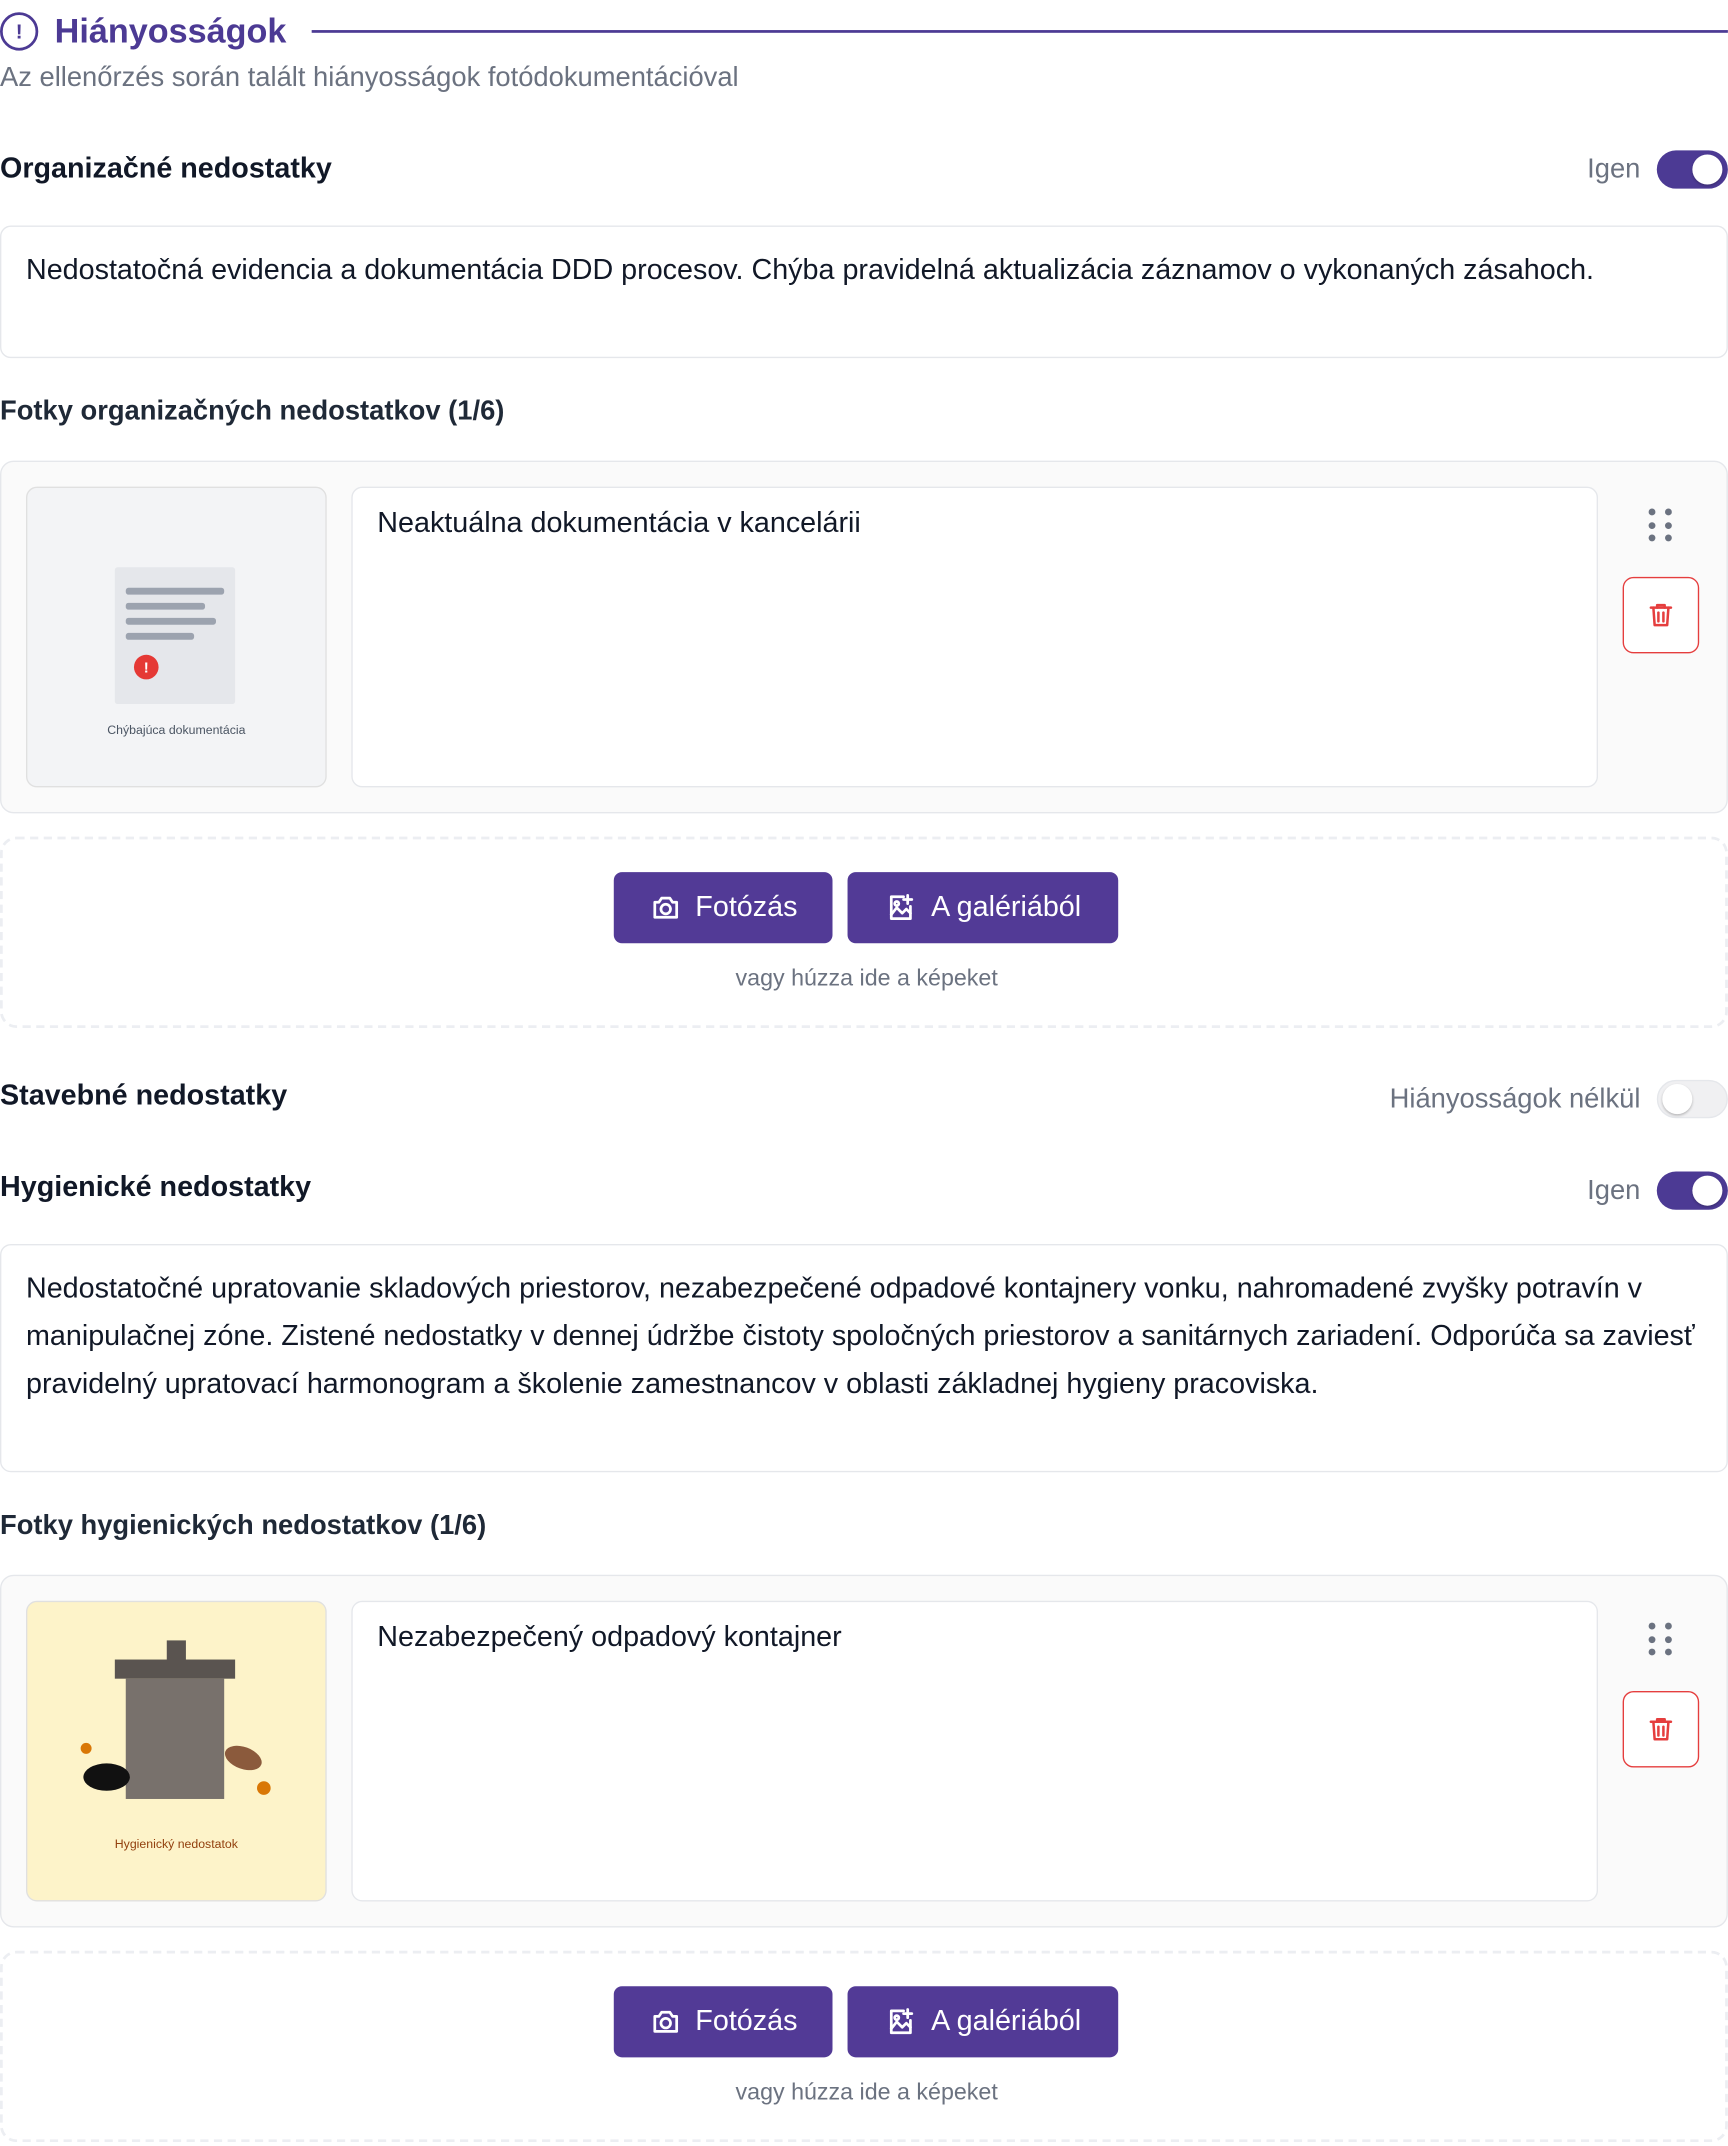 The height and width of the screenshot is (2146, 1728). I want to click on photo-thumbnail: ! Chýbajúca dokumentácia, so click(176, 637).